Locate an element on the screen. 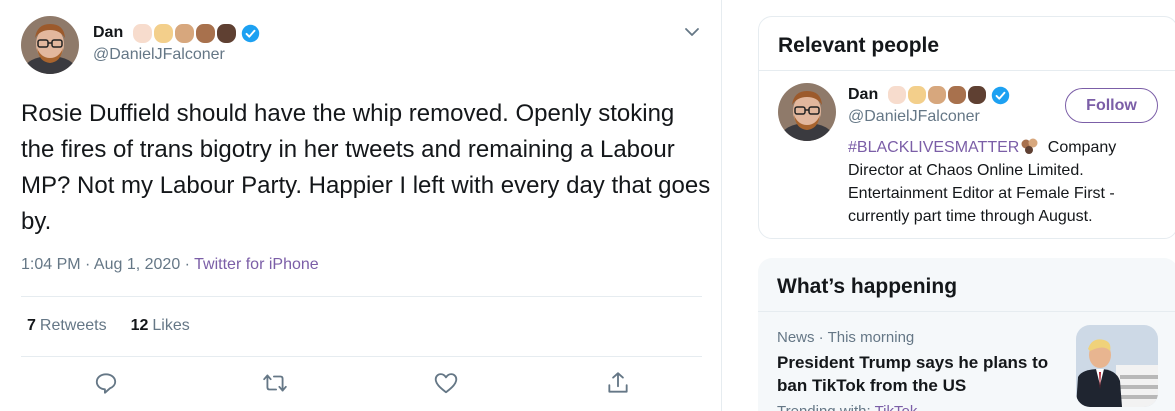 This screenshot has height=411, width=1175. share-icon is located at coordinates (618, 383).